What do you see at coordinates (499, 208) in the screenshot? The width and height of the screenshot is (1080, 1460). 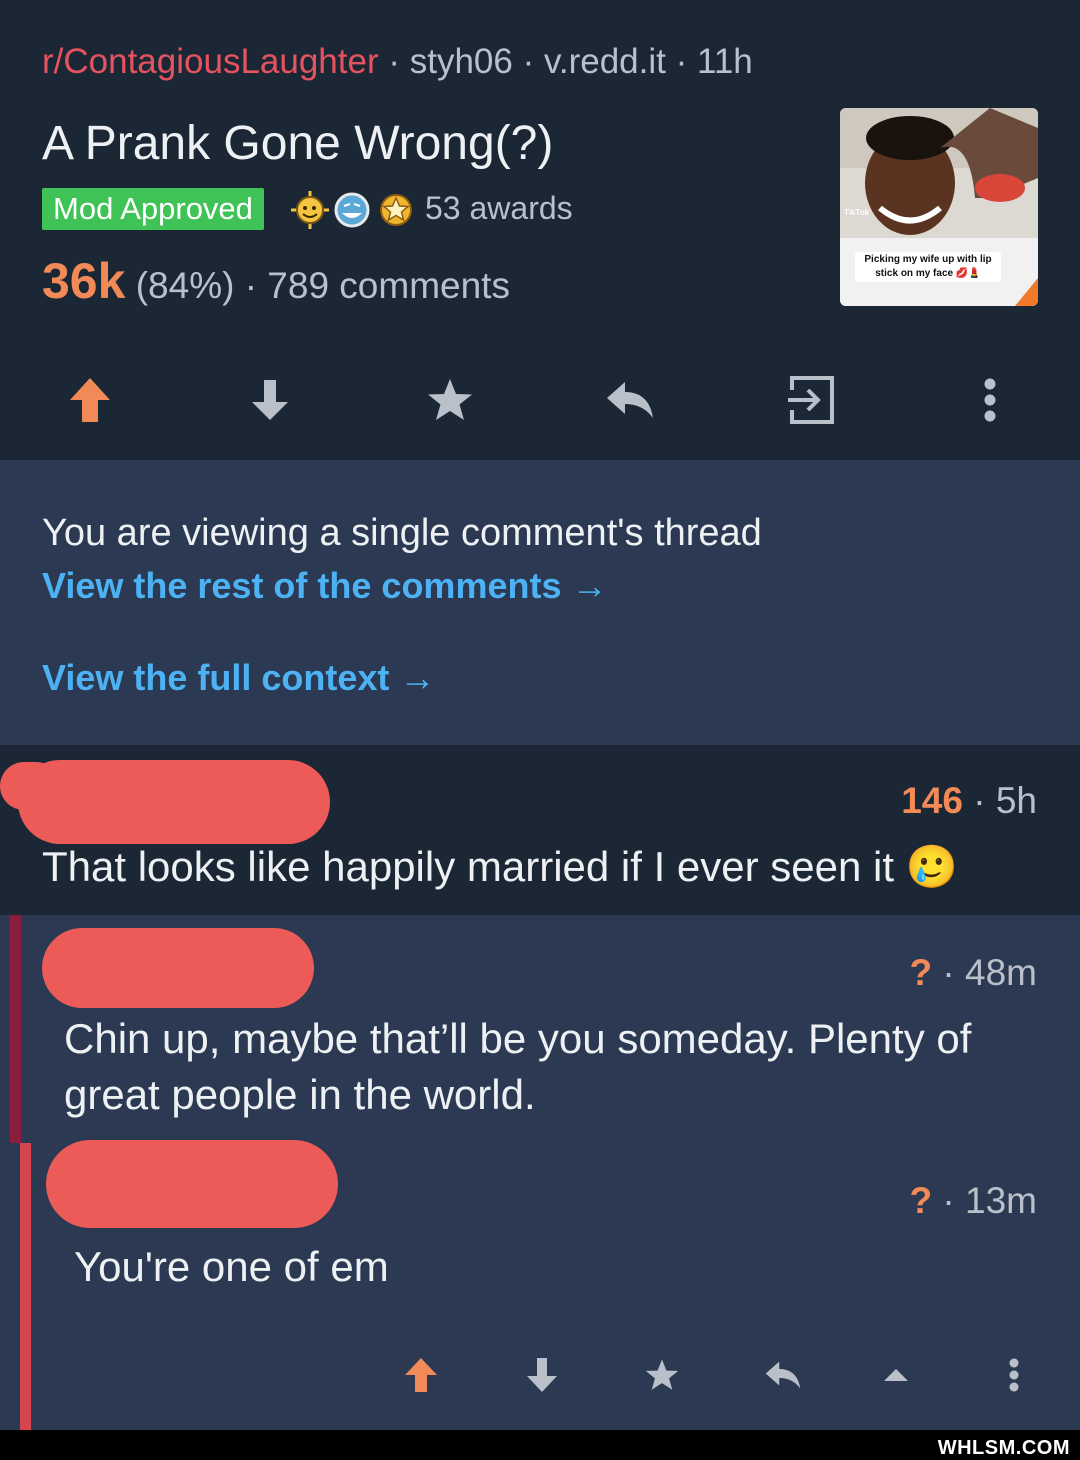 I see `awards-count: 53 awards` at bounding box center [499, 208].